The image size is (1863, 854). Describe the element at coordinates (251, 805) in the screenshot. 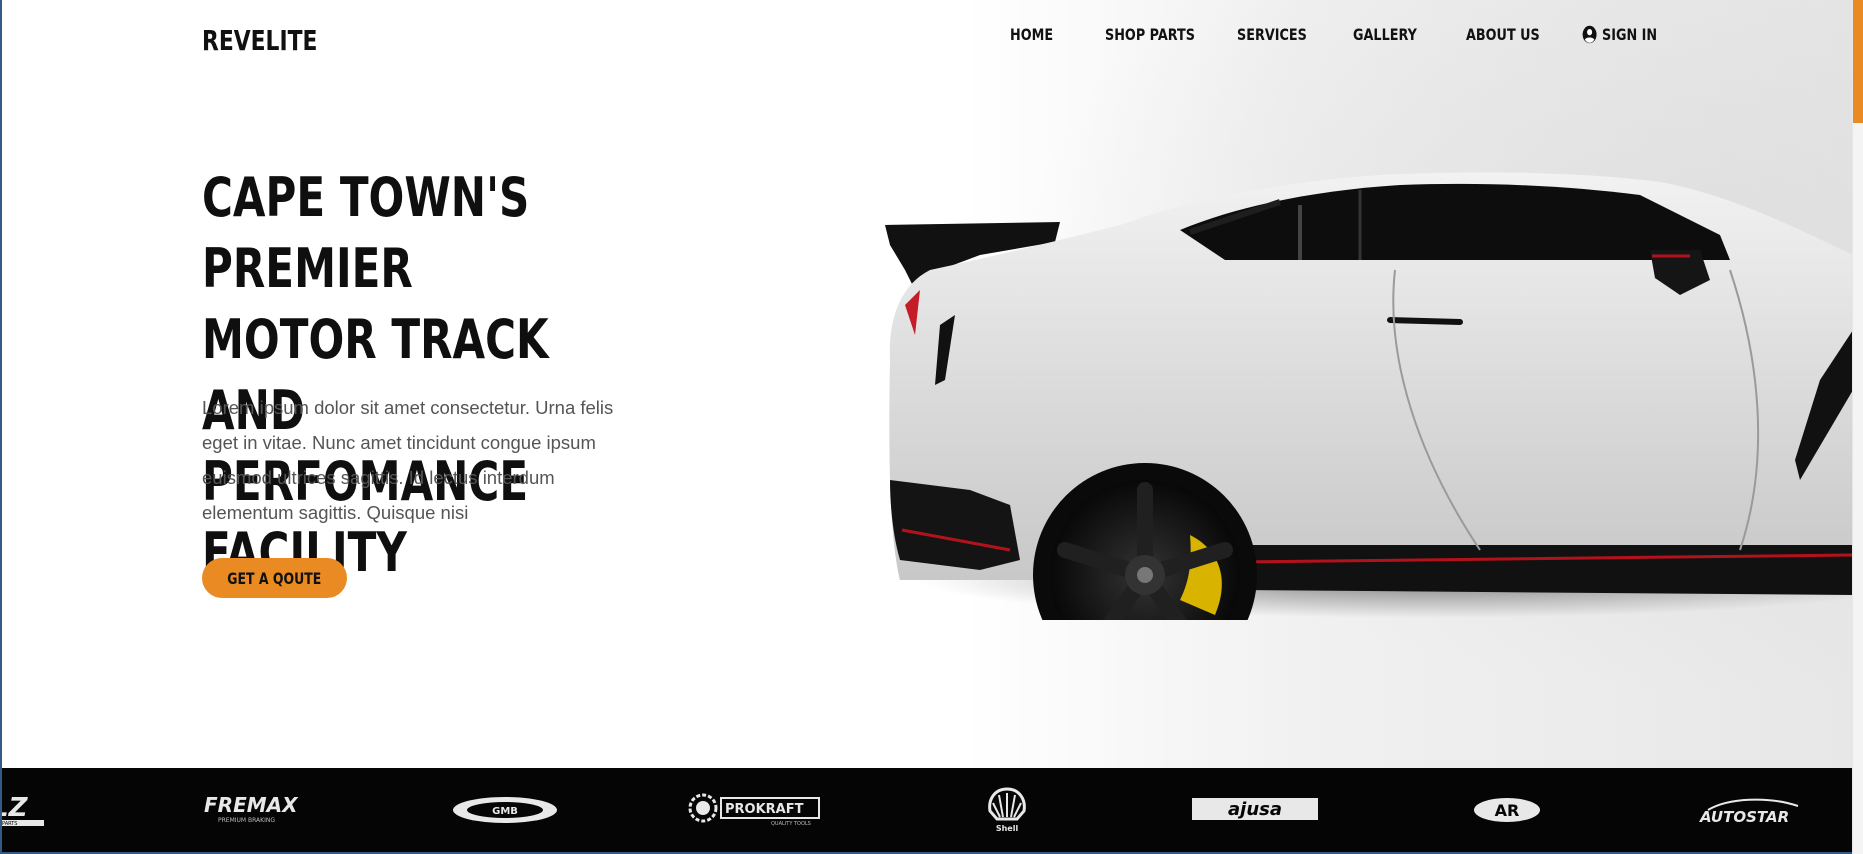

I see `svg-text: FREMAX` at that location.